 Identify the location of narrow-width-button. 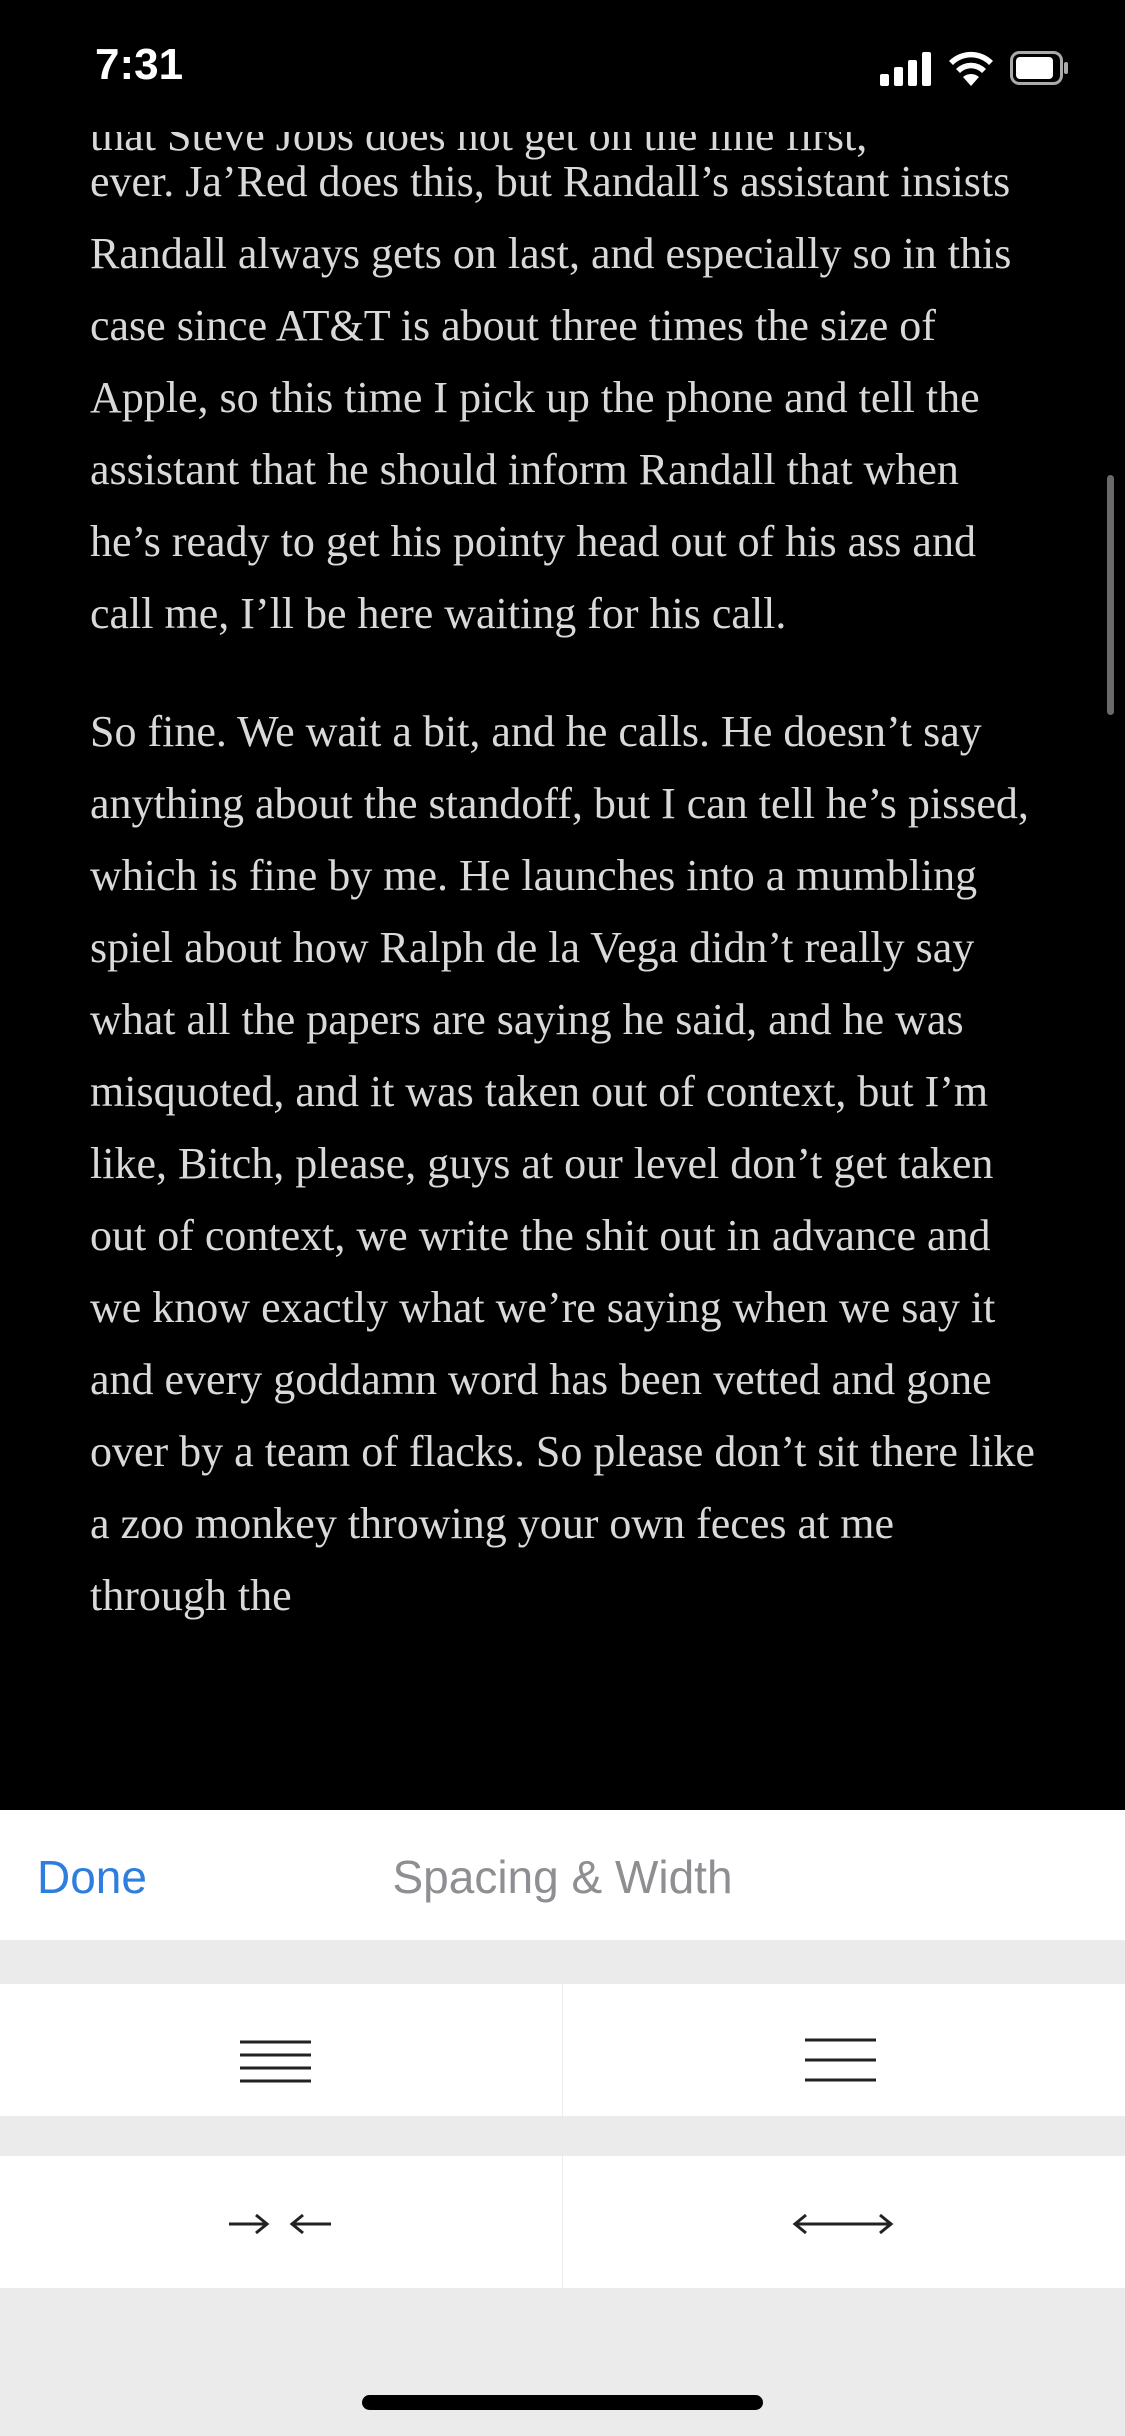
(281, 2222).